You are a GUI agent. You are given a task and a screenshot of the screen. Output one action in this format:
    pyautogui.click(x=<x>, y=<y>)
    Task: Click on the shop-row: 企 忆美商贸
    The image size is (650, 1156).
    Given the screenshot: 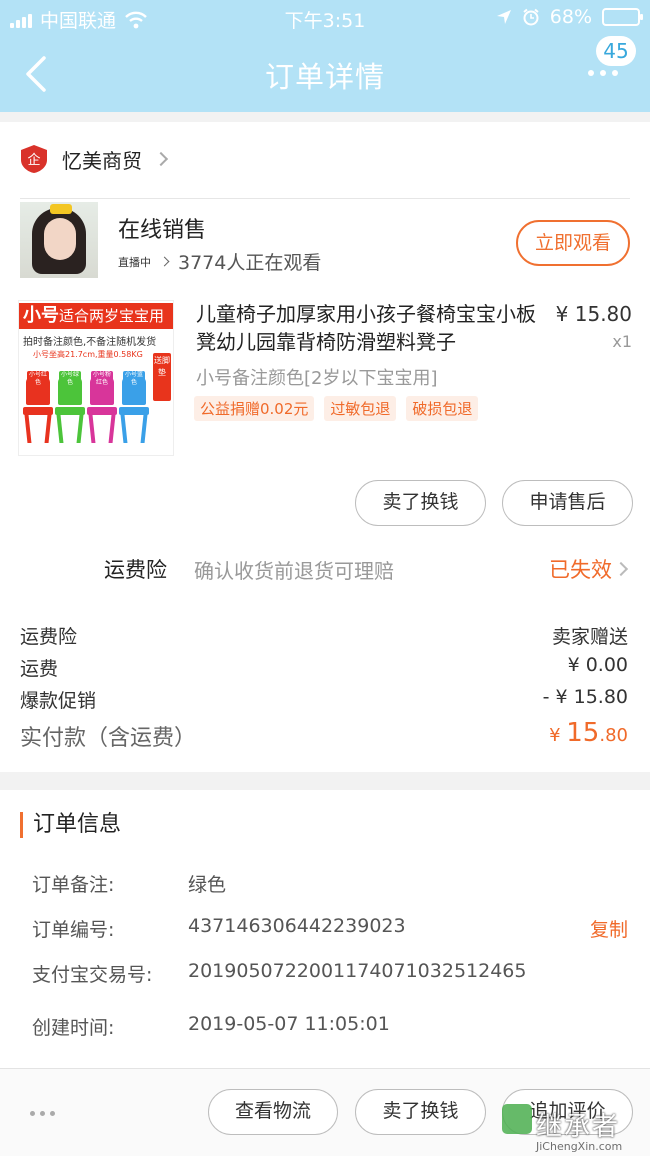 What is the action you would take?
    pyautogui.click(x=94, y=159)
    